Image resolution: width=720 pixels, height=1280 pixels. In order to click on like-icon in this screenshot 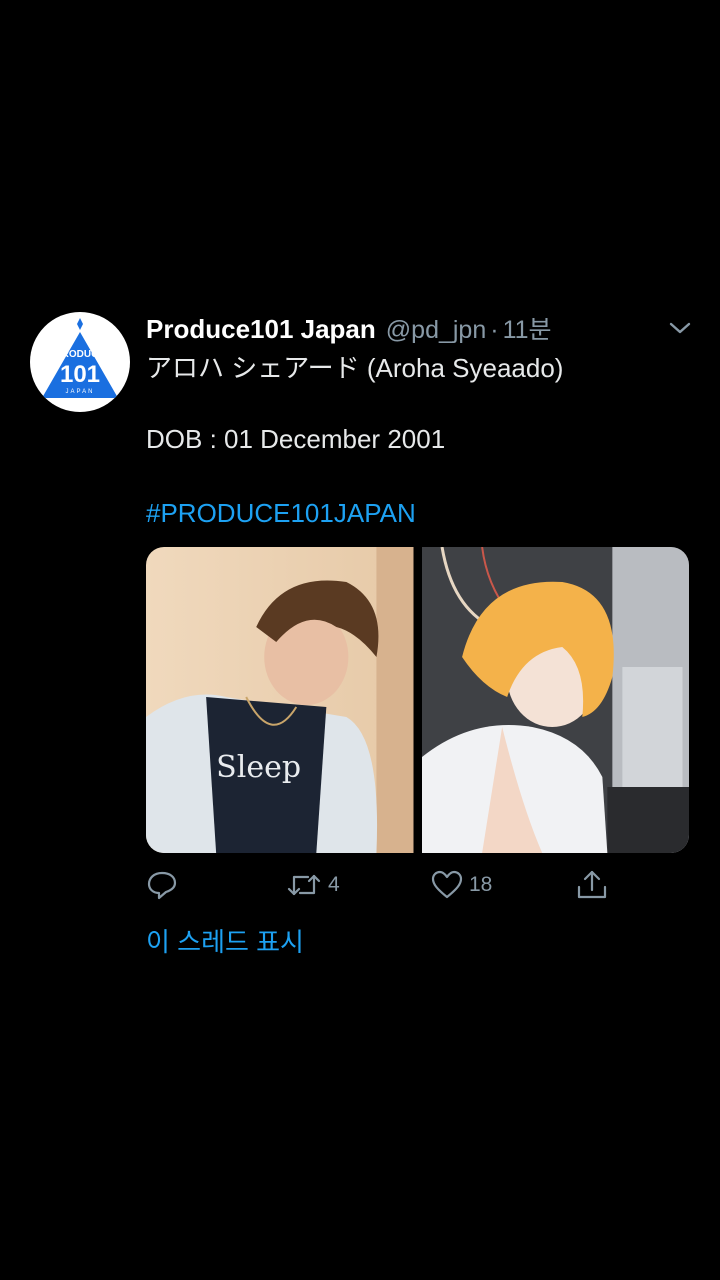, I will do `click(447, 884)`.